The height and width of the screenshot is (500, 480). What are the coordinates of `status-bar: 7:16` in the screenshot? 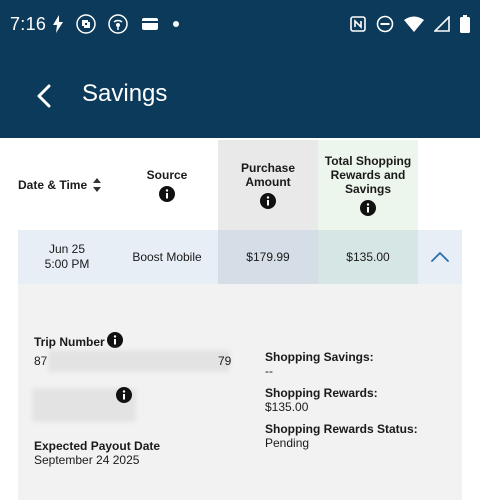 It's located at (240, 26).